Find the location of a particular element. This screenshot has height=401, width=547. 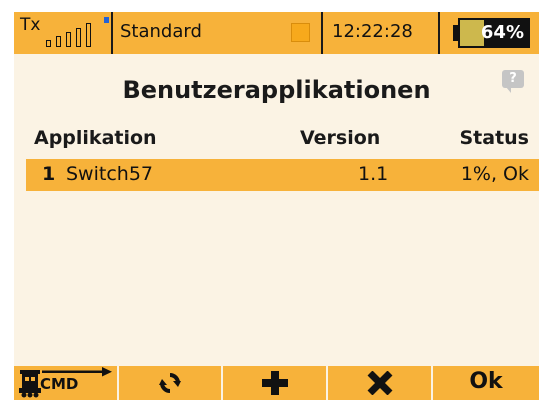

bottom-toolbar: CMD Ok is located at coordinates (276, 383).